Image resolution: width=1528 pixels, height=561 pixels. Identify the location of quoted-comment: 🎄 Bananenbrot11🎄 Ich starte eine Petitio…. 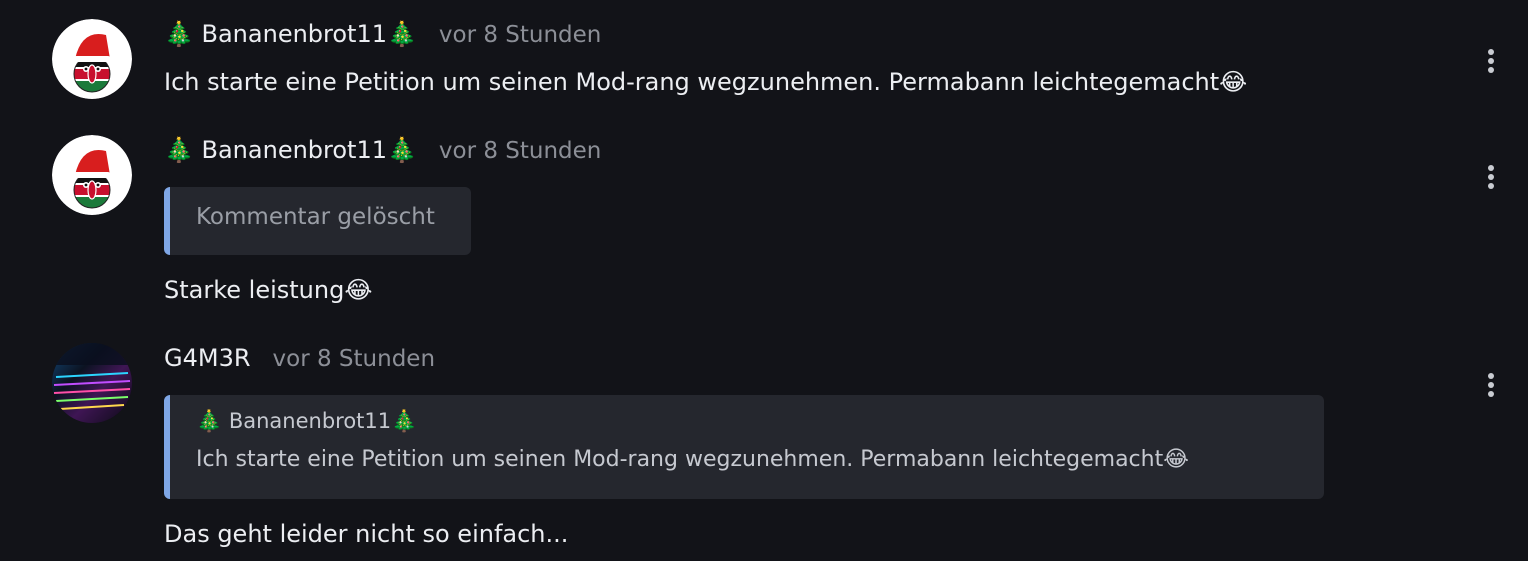
(744, 447).